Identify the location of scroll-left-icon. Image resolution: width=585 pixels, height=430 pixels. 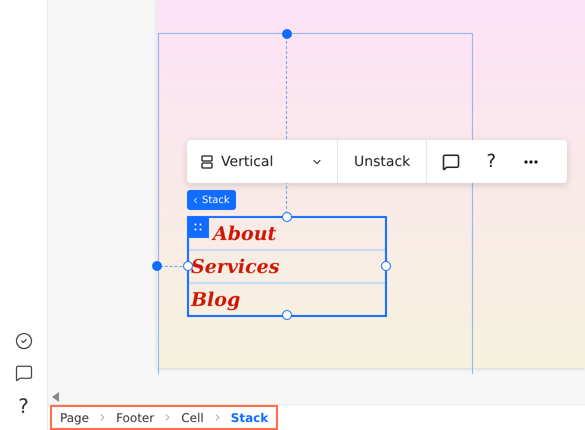
(56, 397).